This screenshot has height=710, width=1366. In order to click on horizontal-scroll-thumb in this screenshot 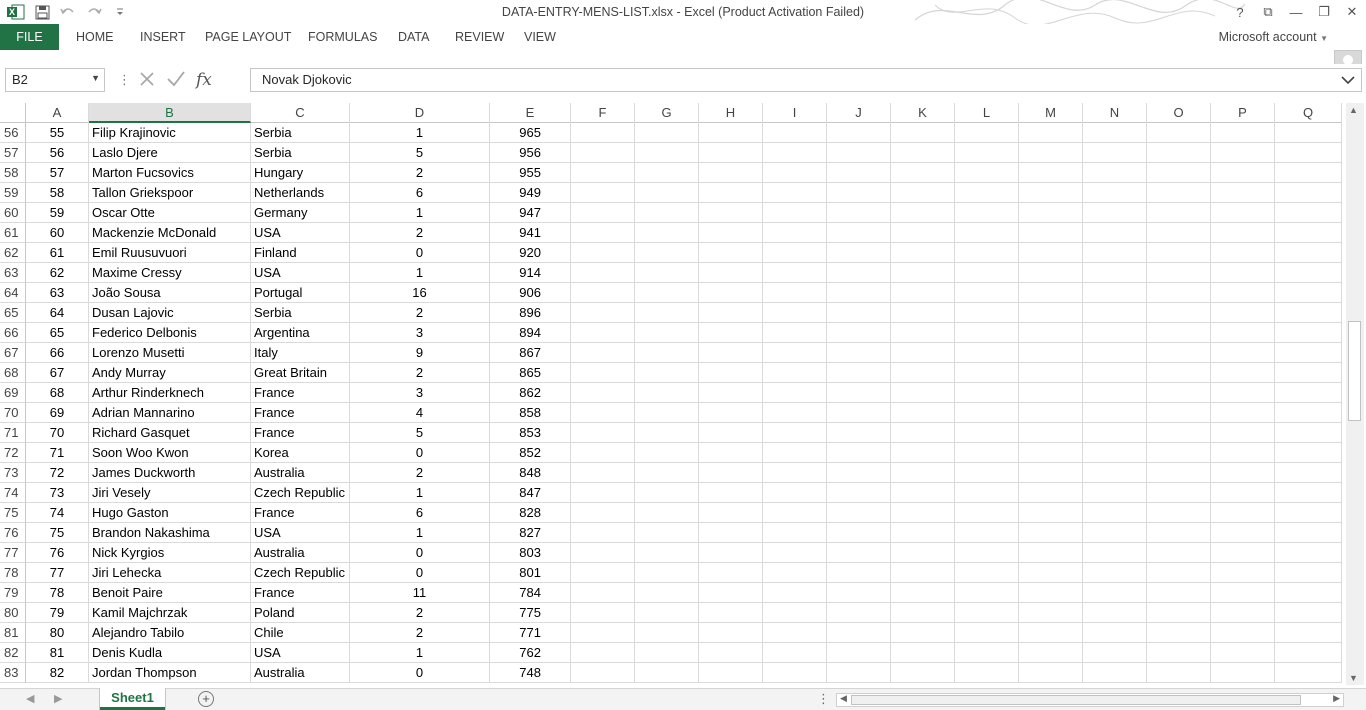, I will do `click(1076, 700)`.